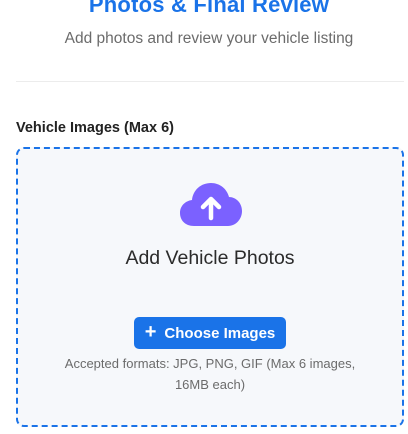 This screenshot has width=408, height=434. What do you see at coordinates (150, 332) in the screenshot?
I see `plus-icon: +` at bounding box center [150, 332].